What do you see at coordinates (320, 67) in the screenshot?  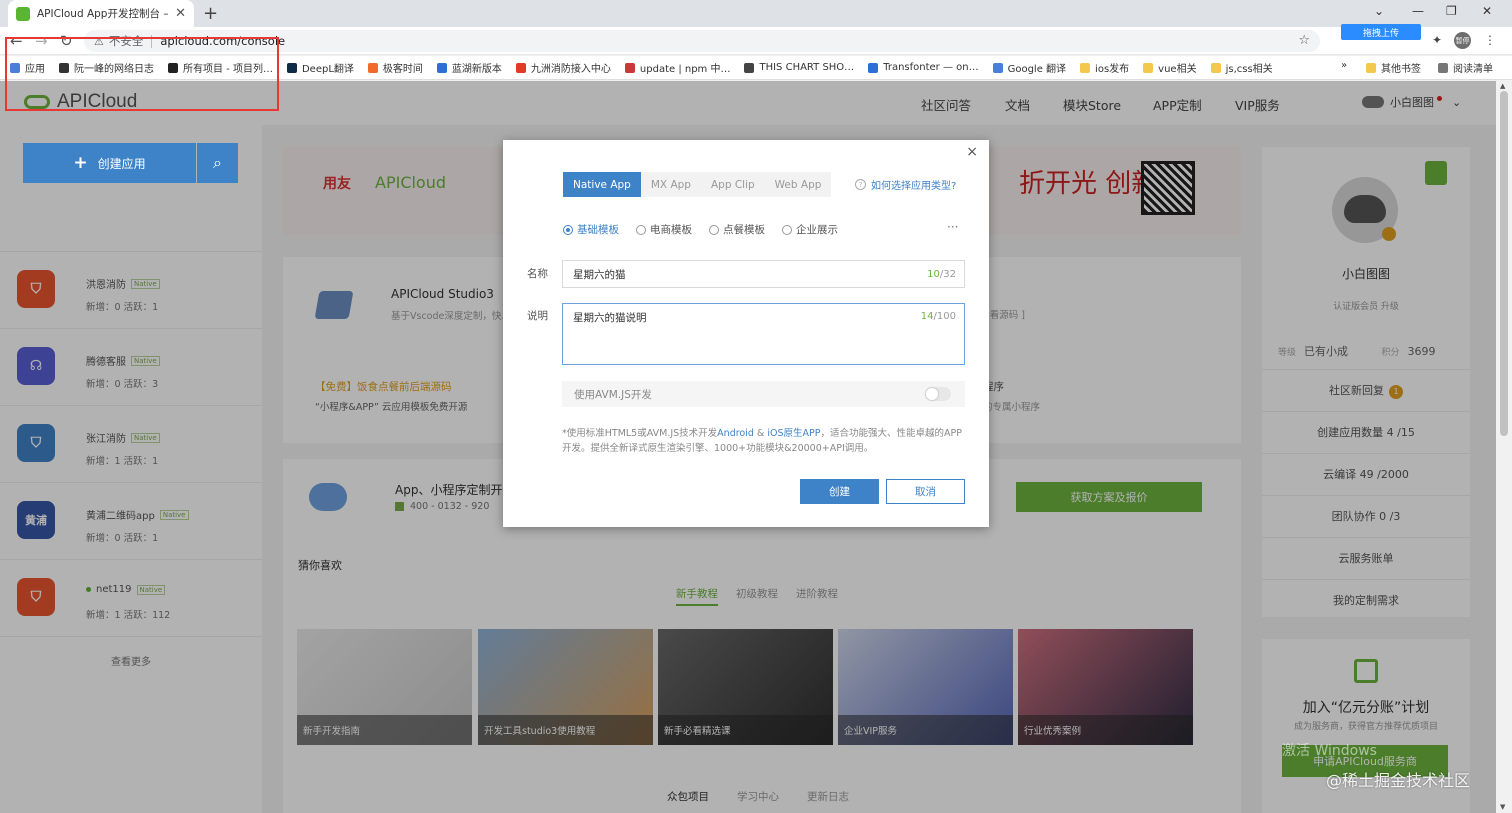 I see `bookmark-item: DeepL翻译` at bounding box center [320, 67].